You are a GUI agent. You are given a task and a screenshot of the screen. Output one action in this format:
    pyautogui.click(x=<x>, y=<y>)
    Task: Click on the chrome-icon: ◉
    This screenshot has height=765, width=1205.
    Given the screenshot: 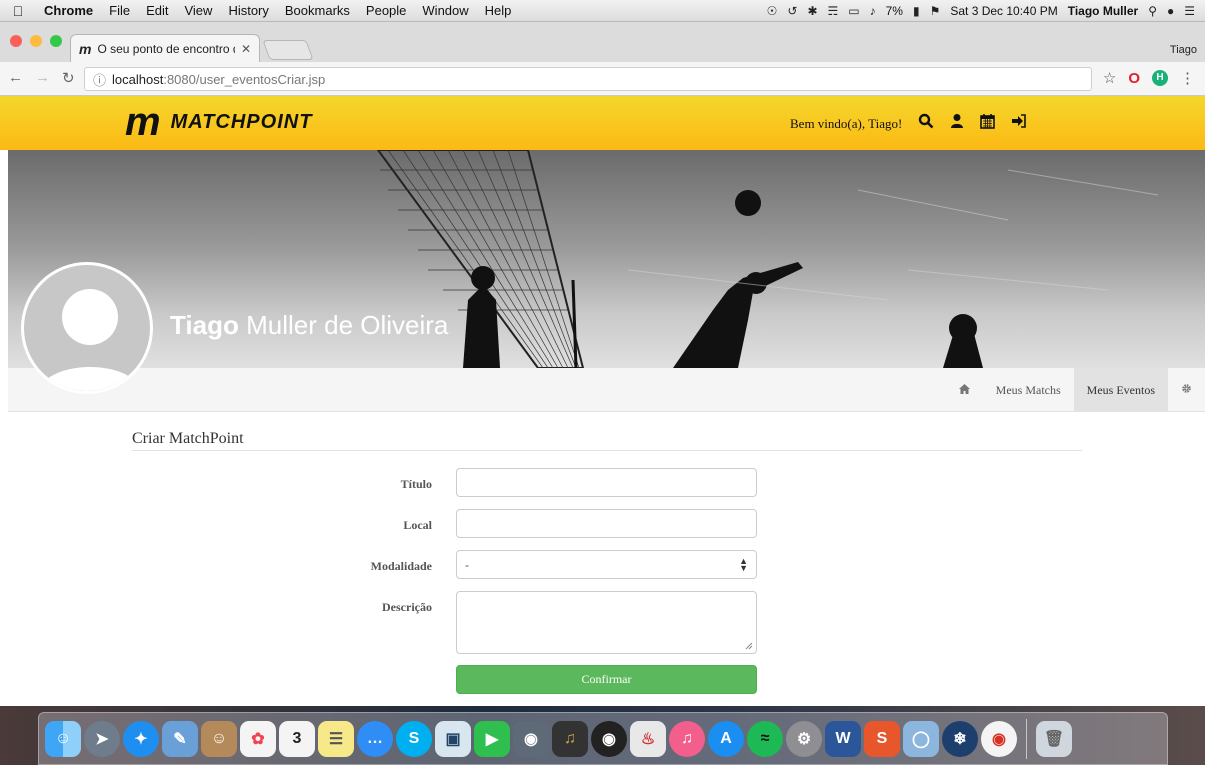 What is the action you would take?
    pyautogui.click(x=999, y=738)
    